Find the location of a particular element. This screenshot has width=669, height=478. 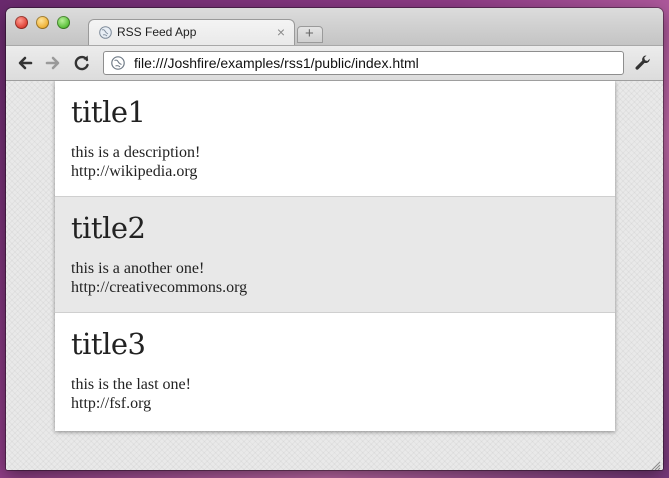

wrench-icon is located at coordinates (643, 63).